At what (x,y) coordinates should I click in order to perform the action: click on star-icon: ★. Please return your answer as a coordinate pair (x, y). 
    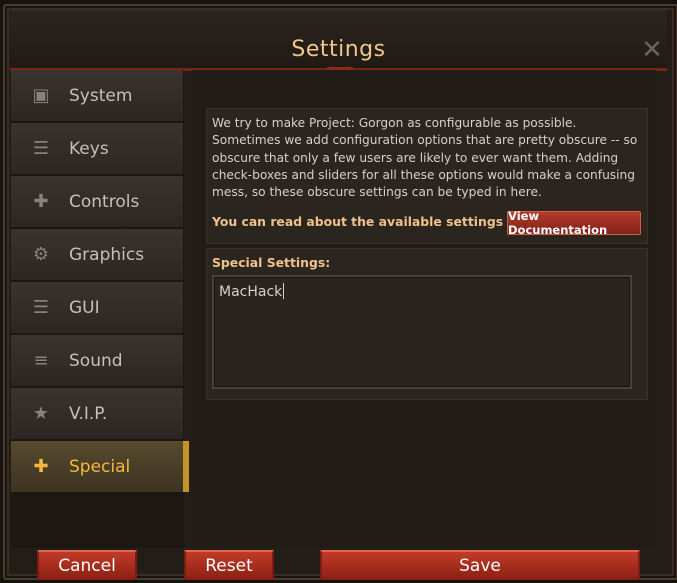
    Looking at the image, I should click on (41, 413).